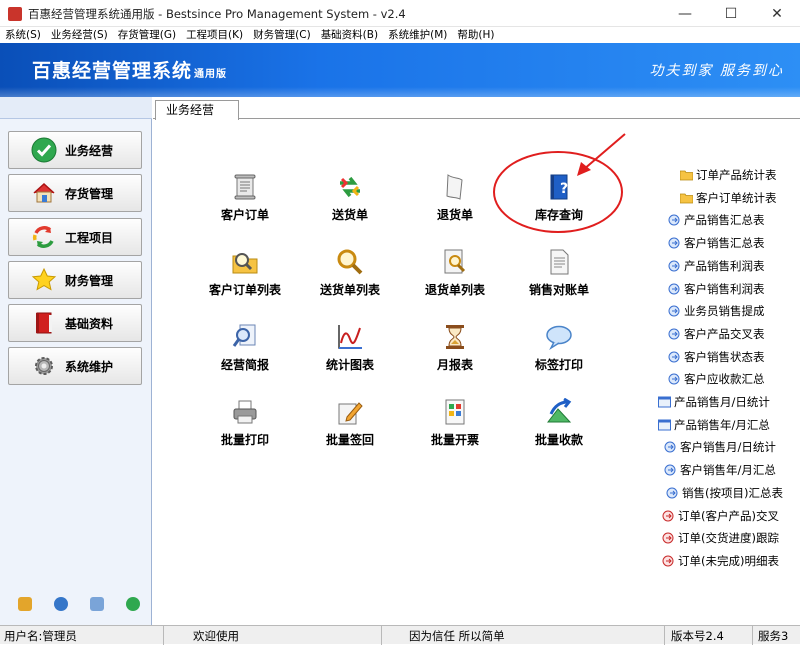 The height and width of the screenshot is (645, 800). What do you see at coordinates (197, 110) in the screenshot?
I see `tab-business: 业务经营` at bounding box center [197, 110].